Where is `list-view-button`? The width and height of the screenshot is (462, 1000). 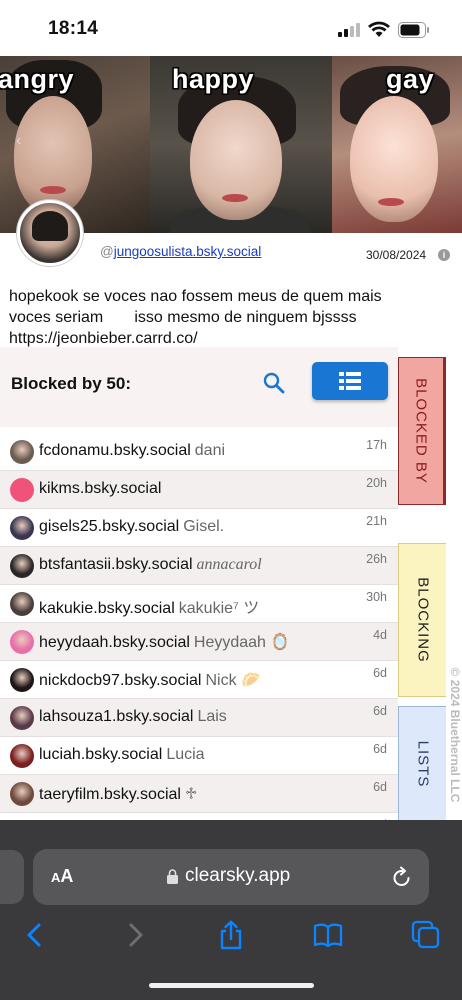 list-view-button is located at coordinates (350, 381).